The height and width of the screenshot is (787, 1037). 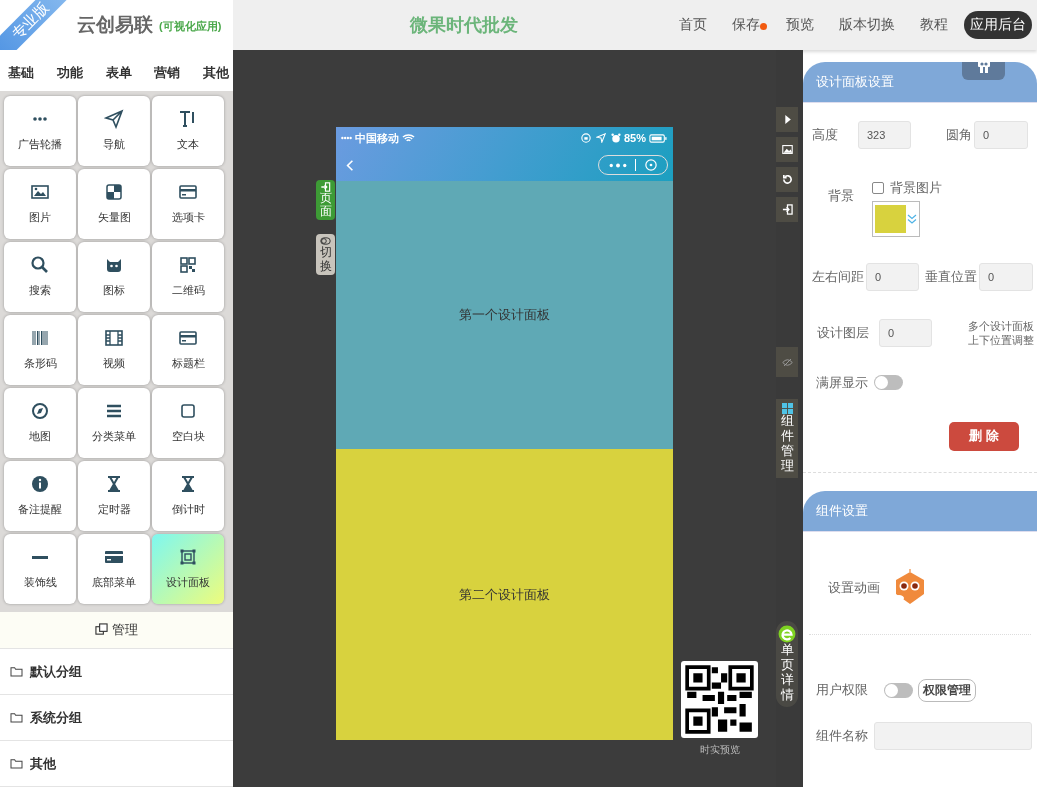 I want to click on manage-button: 管理, so click(x=116, y=630).